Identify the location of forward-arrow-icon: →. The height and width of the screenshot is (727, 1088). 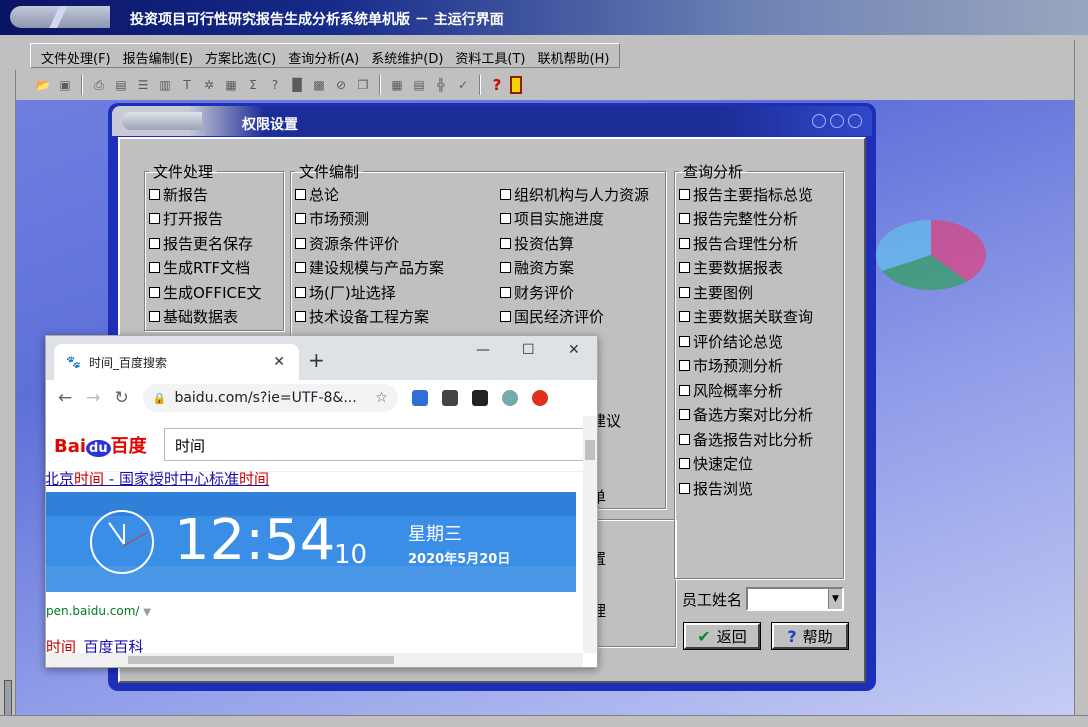
(93, 398).